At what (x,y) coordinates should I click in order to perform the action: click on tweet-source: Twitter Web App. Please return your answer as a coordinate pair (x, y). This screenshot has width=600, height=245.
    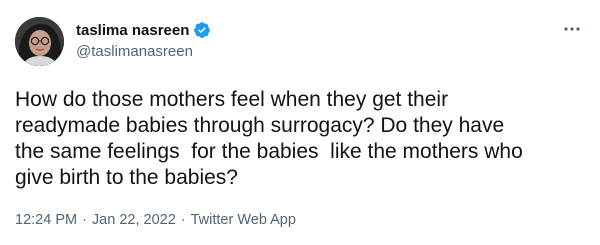
    Looking at the image, I should click on (243, 220).